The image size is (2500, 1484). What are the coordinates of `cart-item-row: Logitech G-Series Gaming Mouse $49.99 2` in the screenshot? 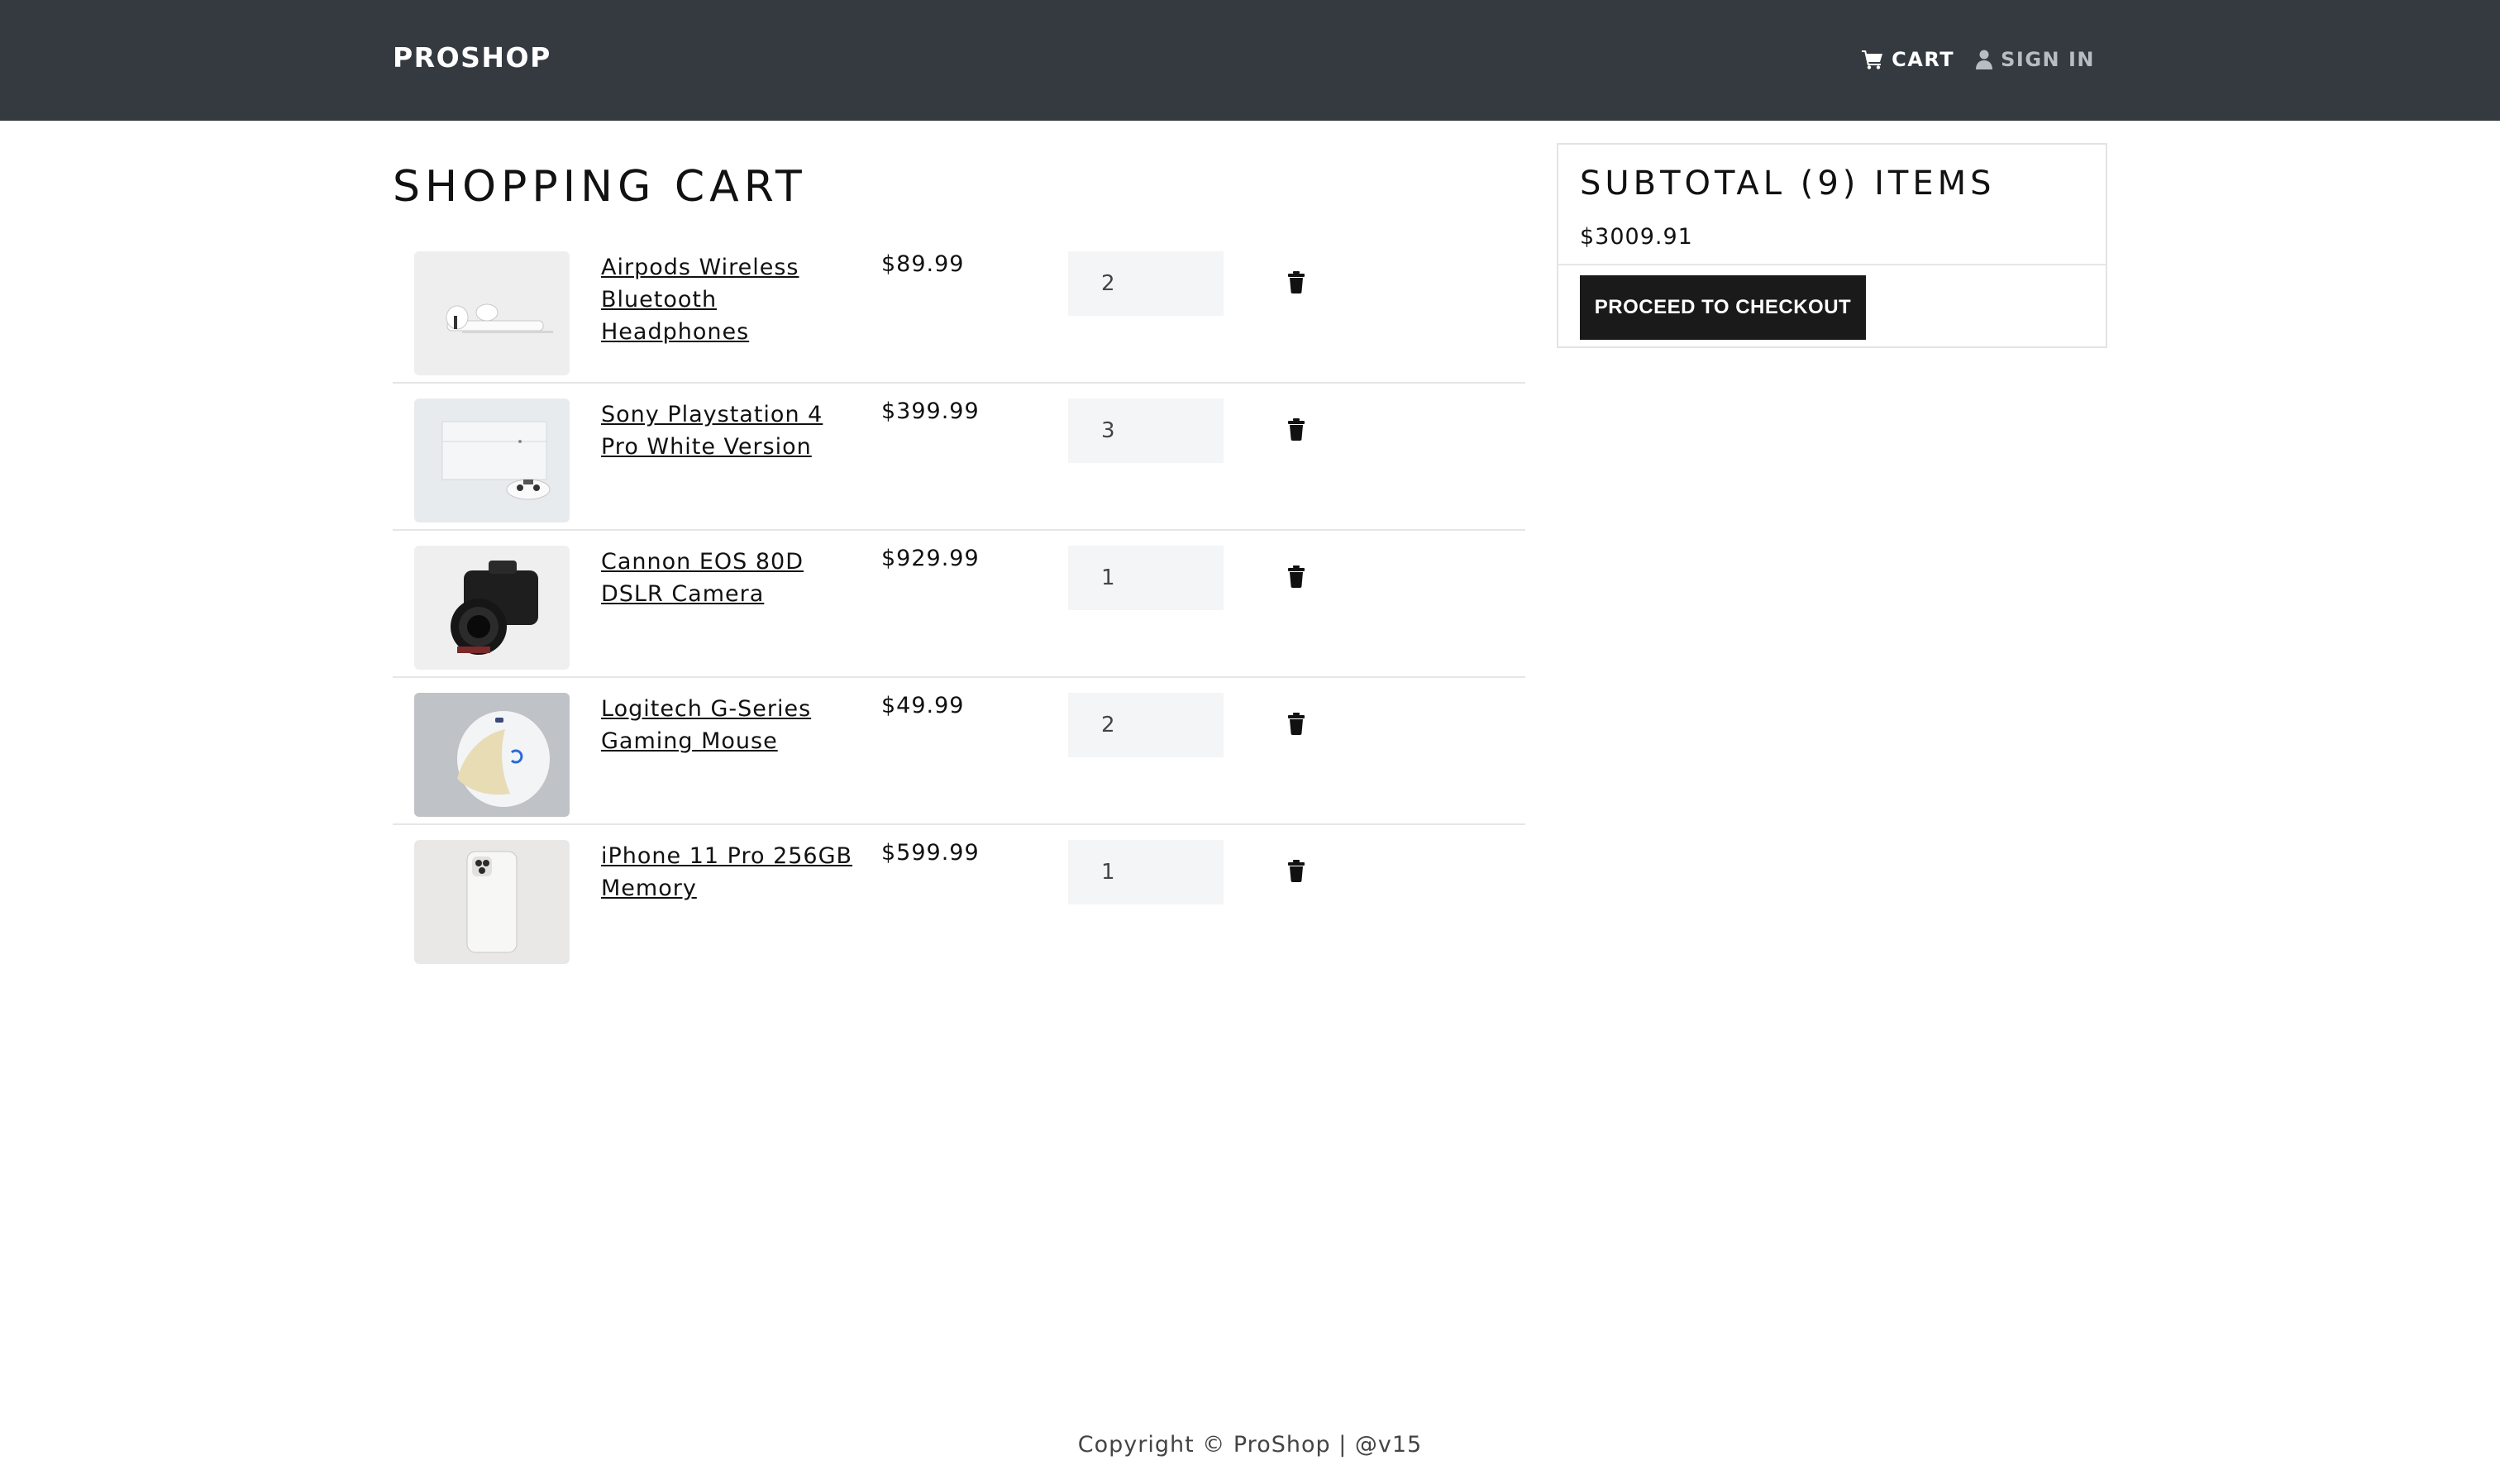 It's located at (959, 752).